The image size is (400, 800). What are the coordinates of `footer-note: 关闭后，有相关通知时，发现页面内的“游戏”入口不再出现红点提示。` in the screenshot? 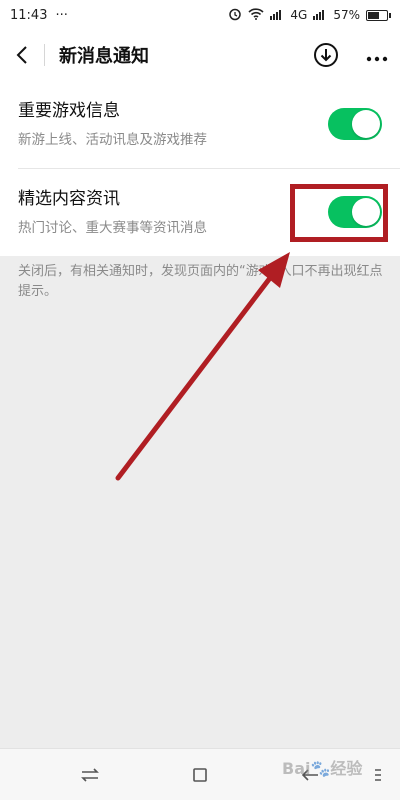 It's located at (200, 281).